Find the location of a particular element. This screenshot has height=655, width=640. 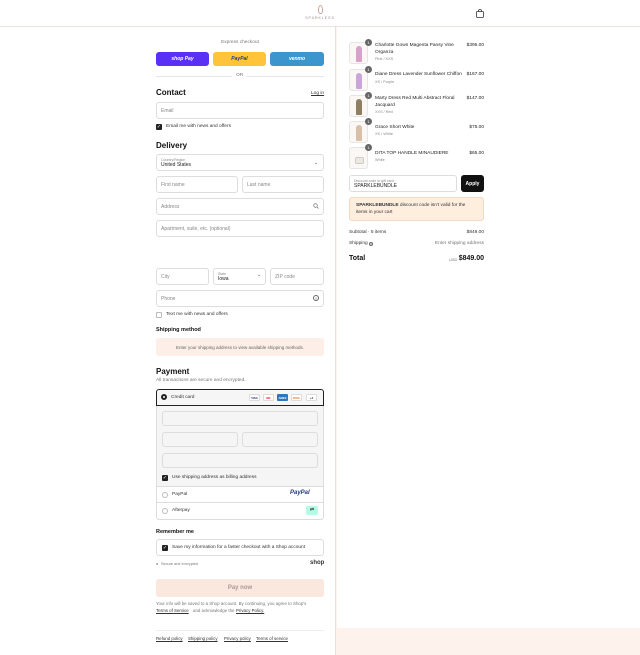

refund-policy-link: Refund policy is located at coordinates (169, 638).